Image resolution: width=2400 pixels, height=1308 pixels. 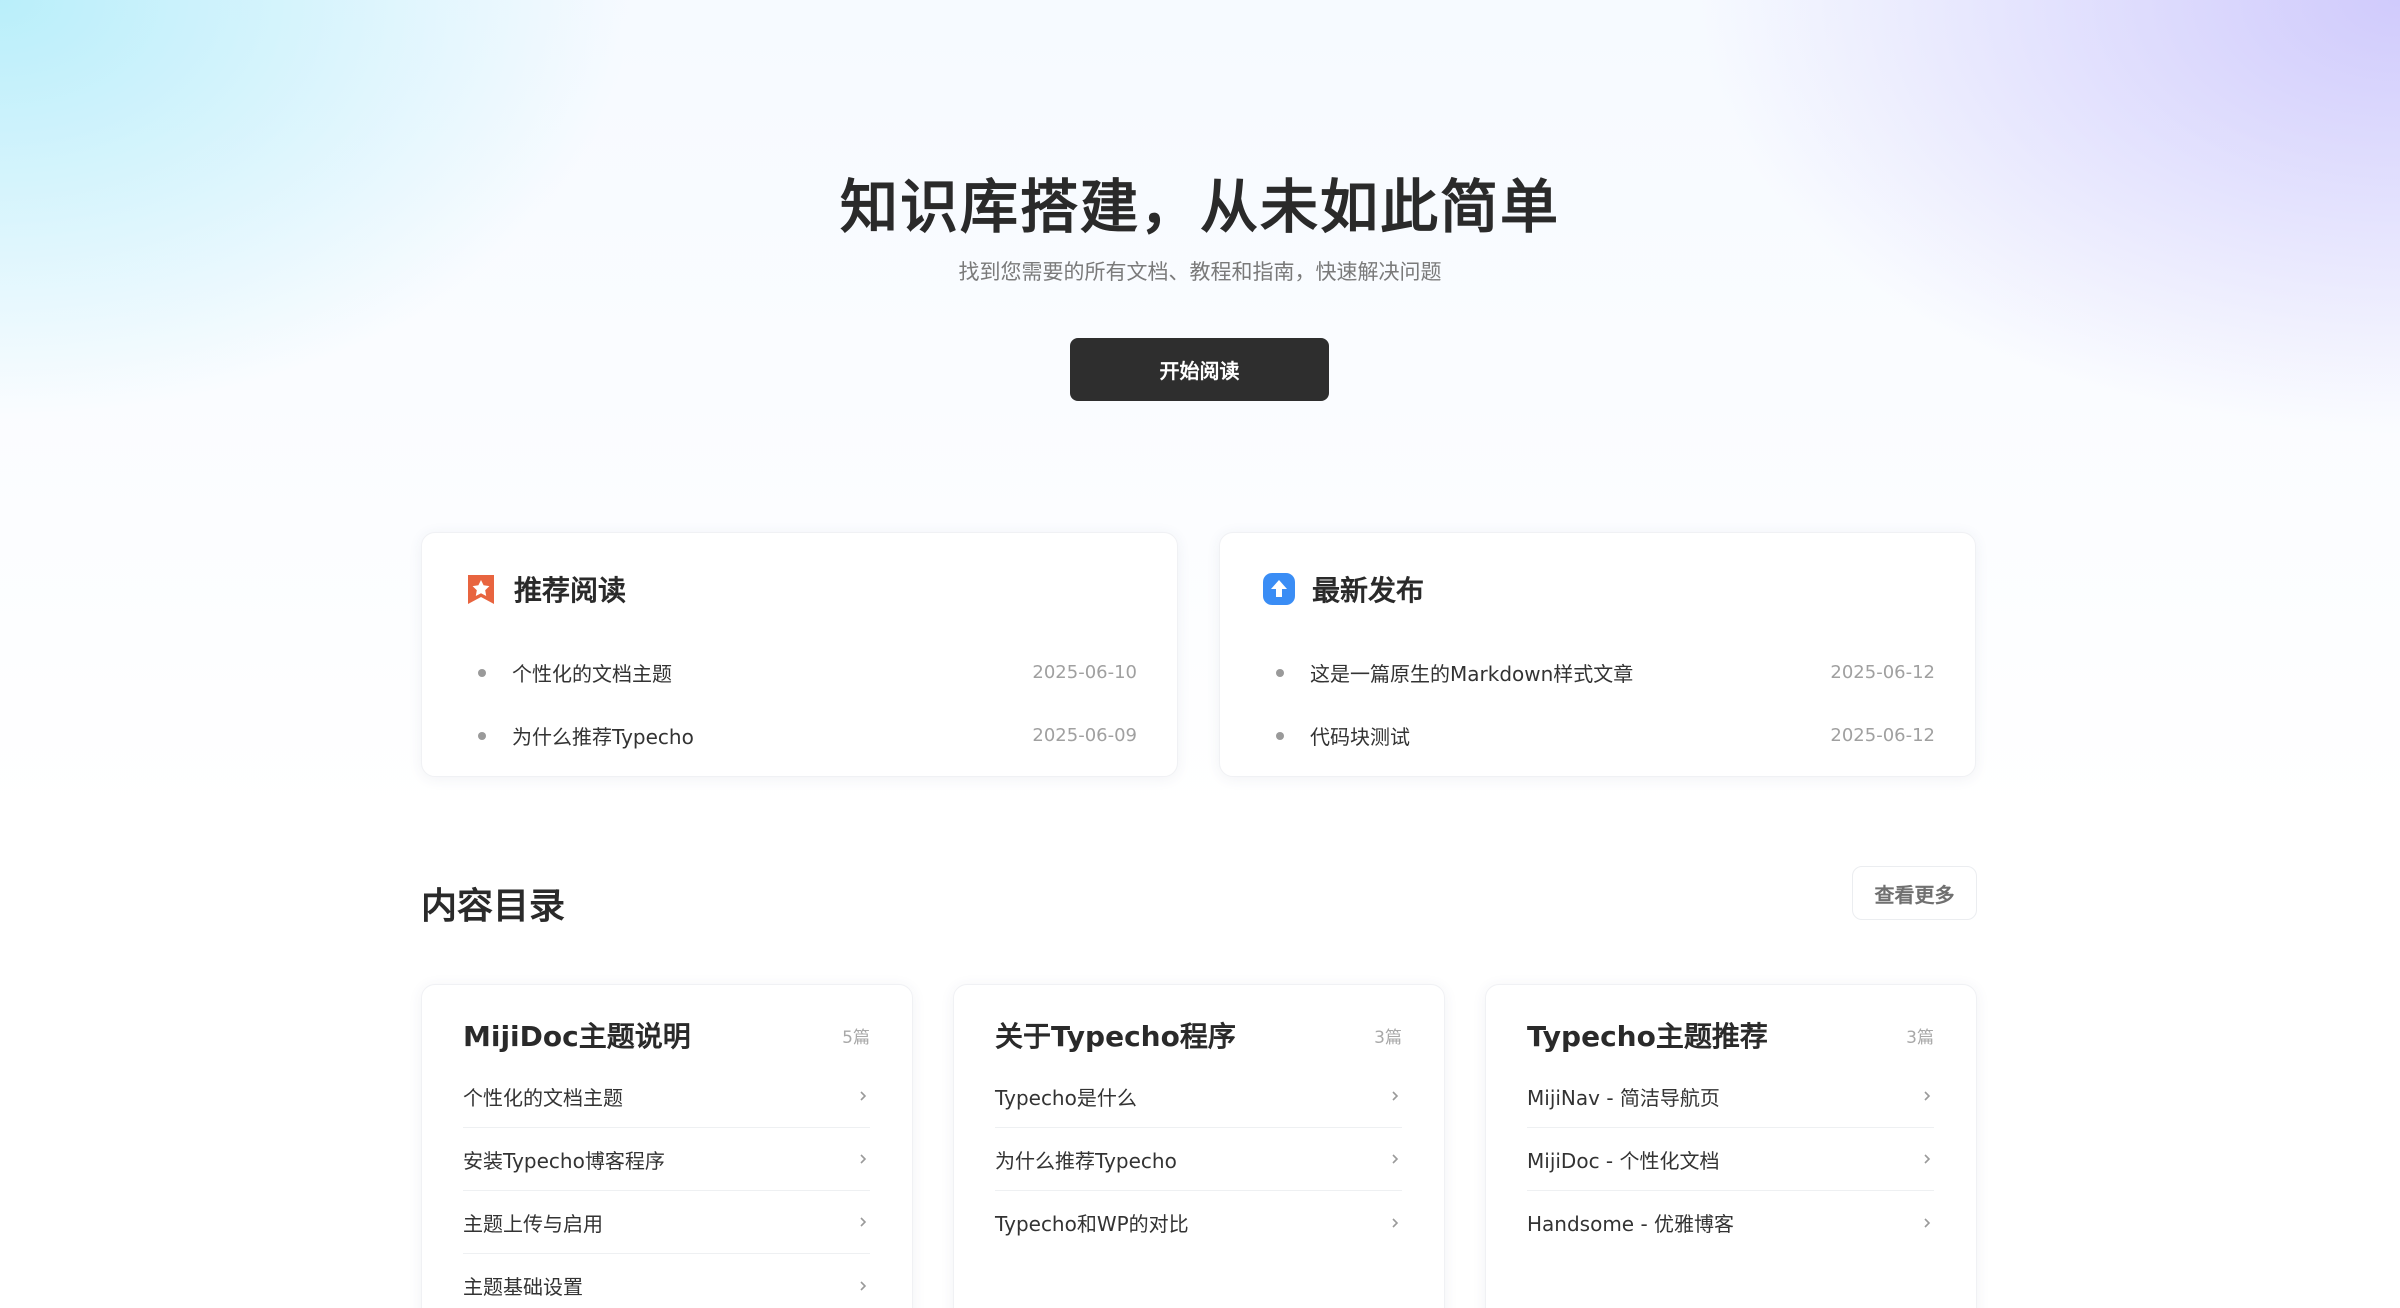 I want to click on list-item-title: 这是一篇原生的Markdown样式文章, so click(x=1471, y=672).